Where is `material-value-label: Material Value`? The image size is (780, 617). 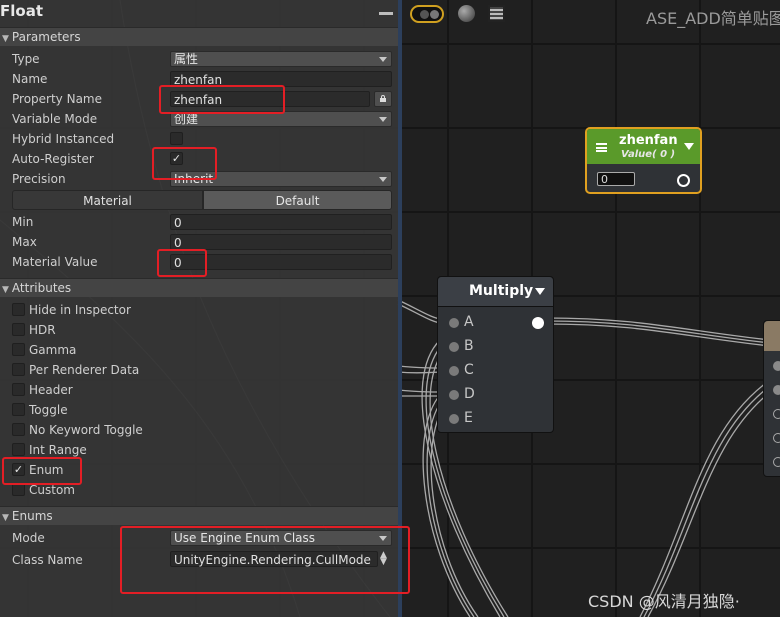 material-value-label: Material Value is located at coordinates (55, 262).